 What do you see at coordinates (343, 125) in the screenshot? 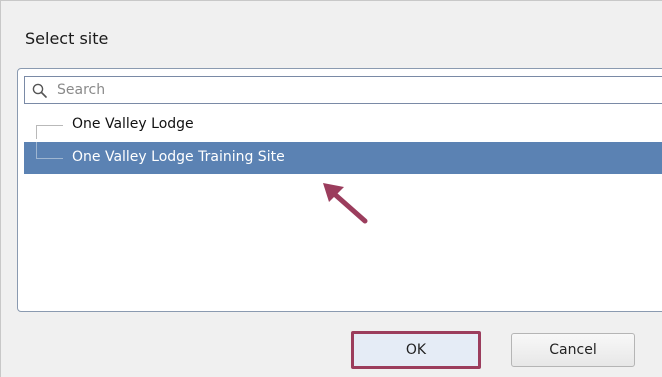
I see `site-item-one-valley-lodge: One Valley Lodge` at bounding box center [343, 125].